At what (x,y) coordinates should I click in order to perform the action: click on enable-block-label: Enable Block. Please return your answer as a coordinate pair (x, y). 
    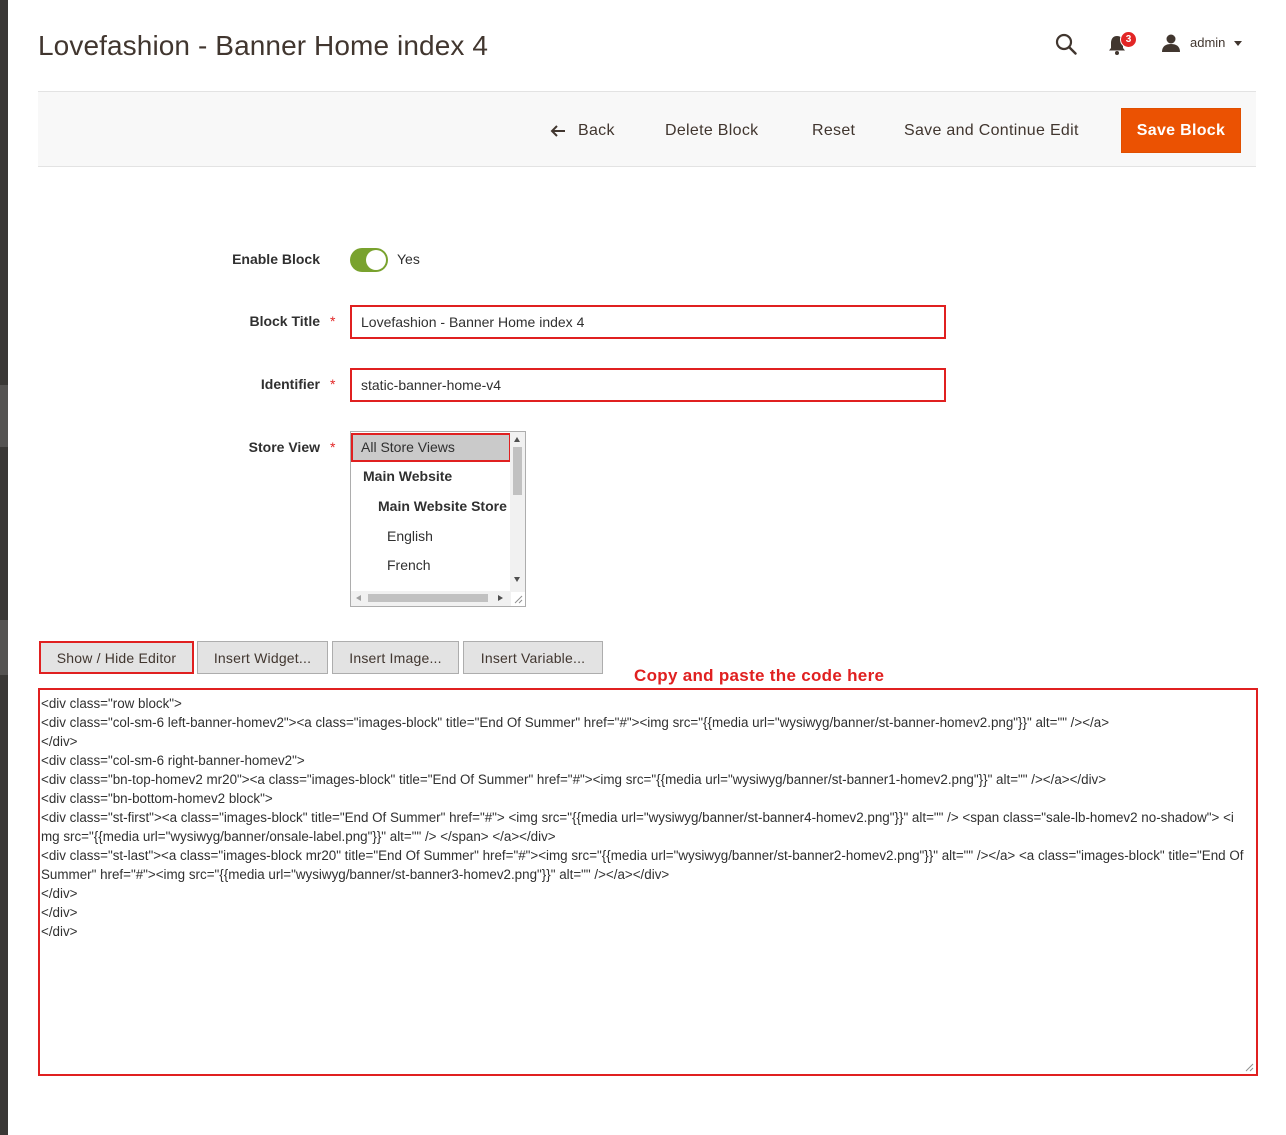
    Looking at the image, I should click on (276, 259).